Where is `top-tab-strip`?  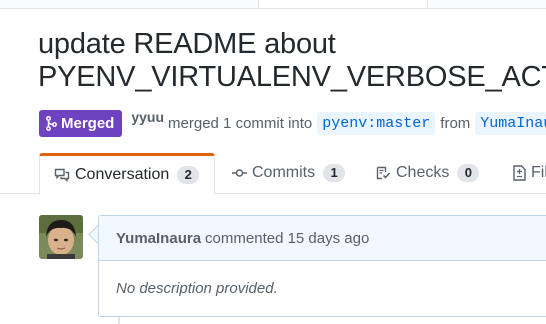
top-tab-strip is located at coordinates (273, 4).